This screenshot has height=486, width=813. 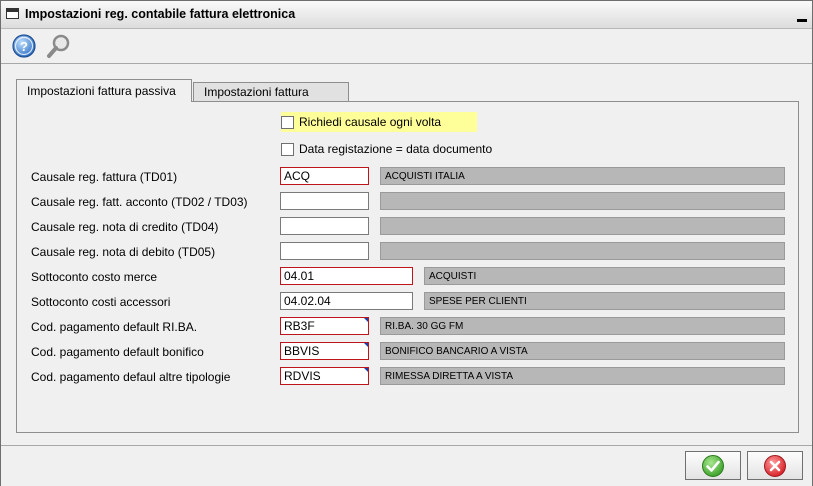 What do you see at coordinates (324, 201) in the screenshot?
I see `causale-td02-td03-input` at bounding box center [324, 201].